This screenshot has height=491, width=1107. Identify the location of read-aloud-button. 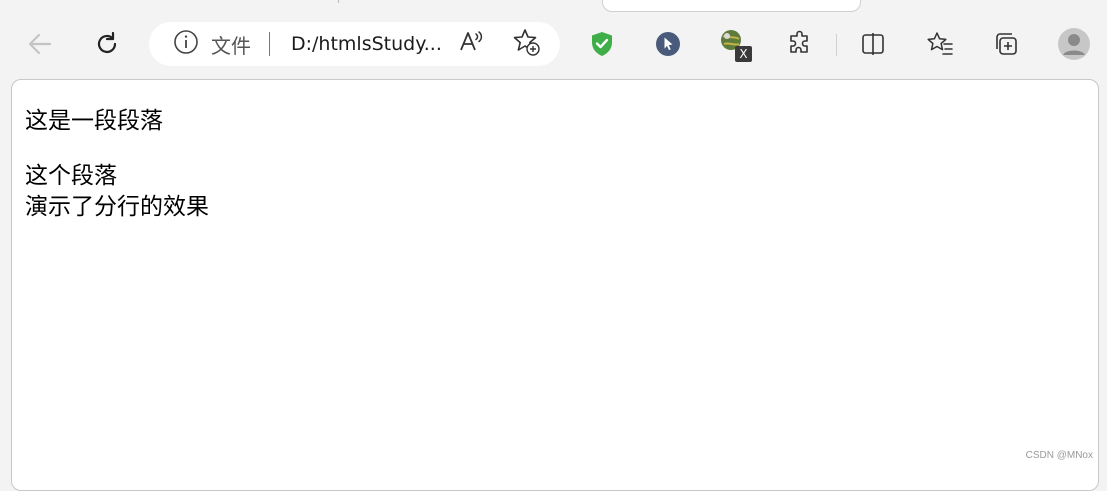
(471, 44).